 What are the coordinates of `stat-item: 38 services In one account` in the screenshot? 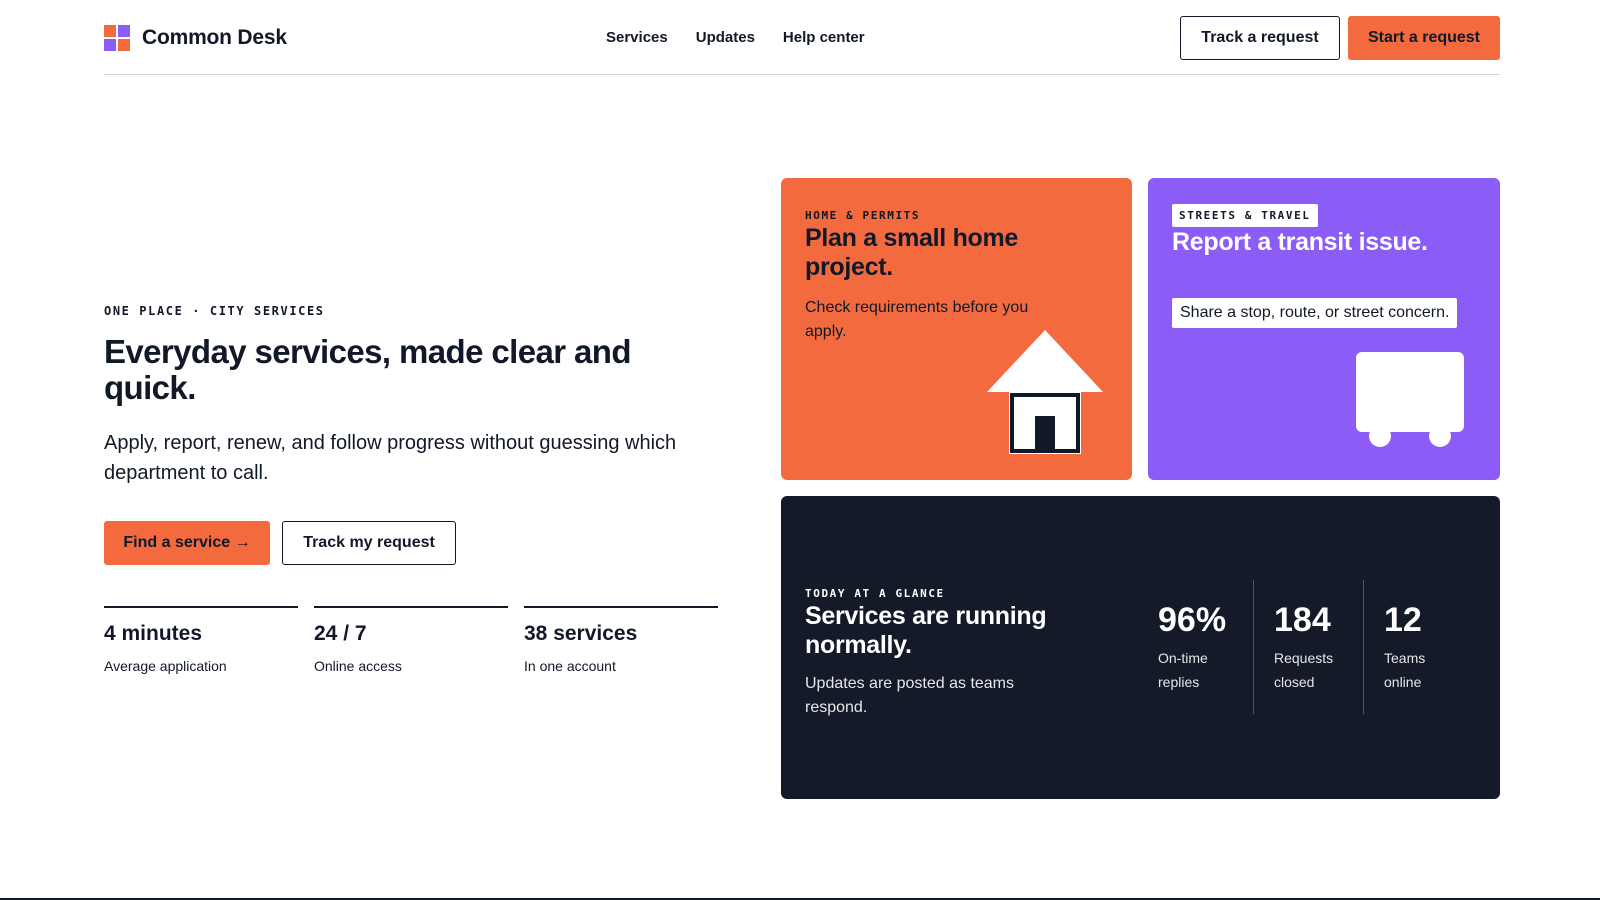 It's located at (621, 640).